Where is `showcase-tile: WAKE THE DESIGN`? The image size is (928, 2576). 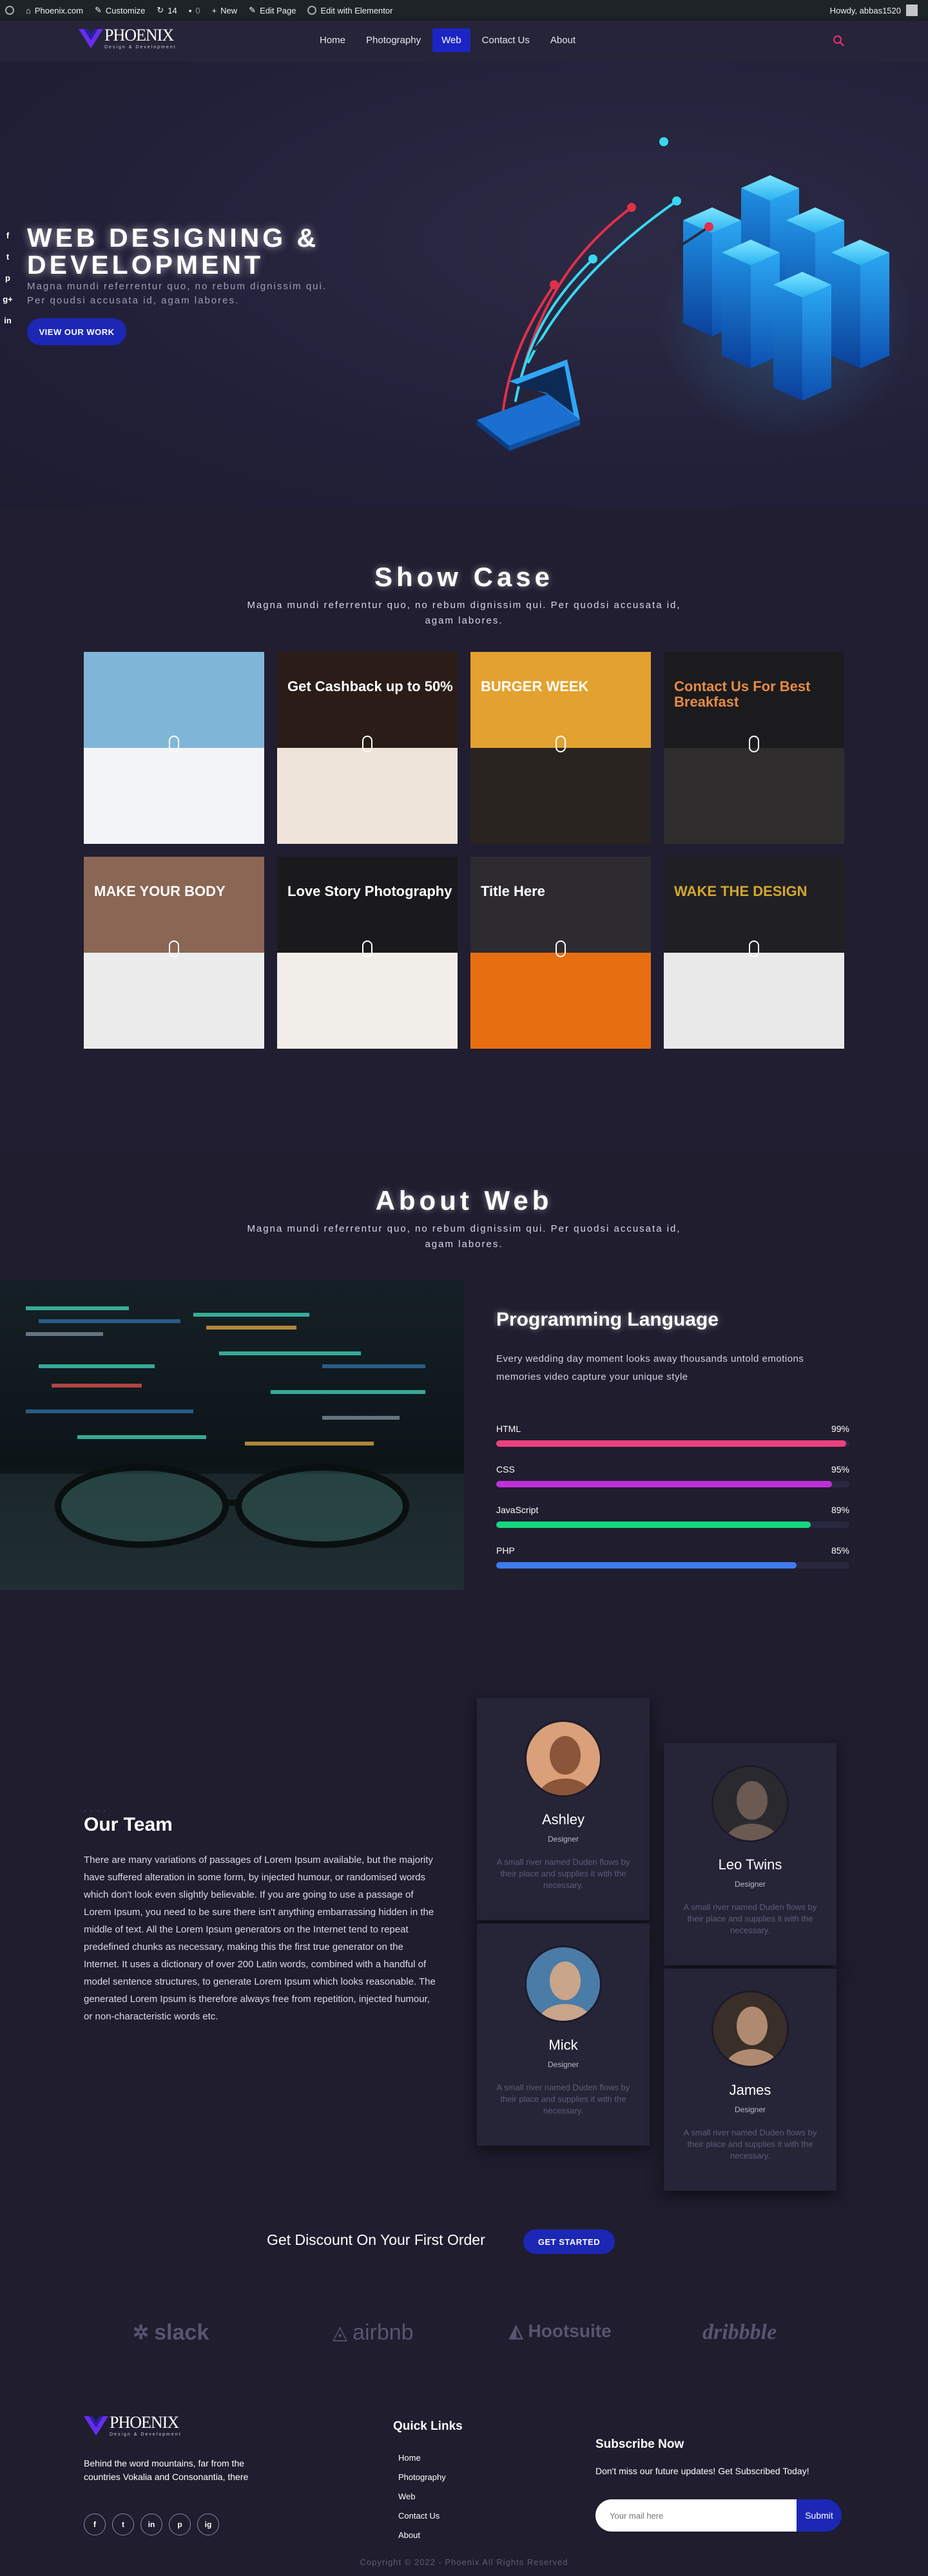 showcase-tile: WAKE THE DESIGN is located at coordinates (754, 953).